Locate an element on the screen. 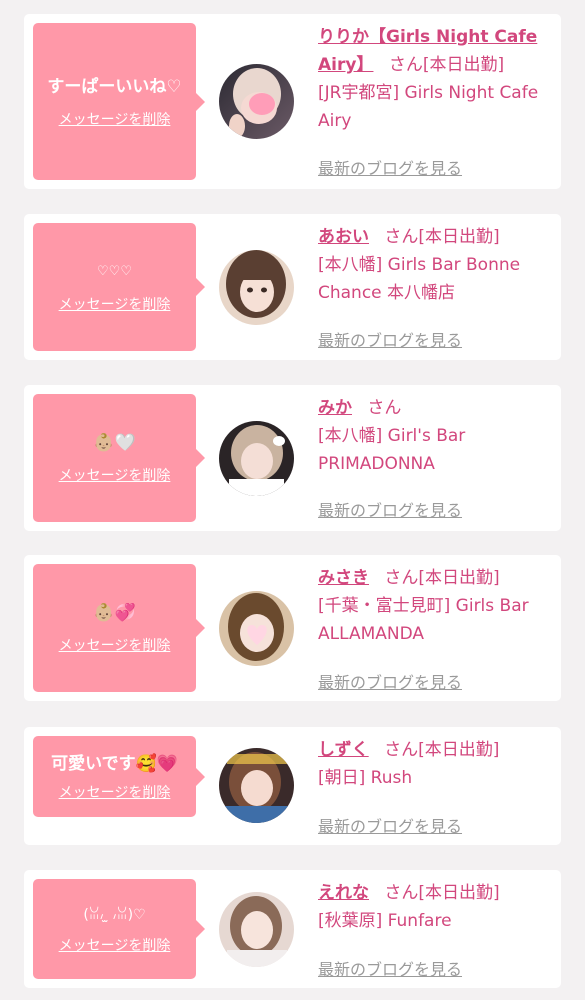 The width and height of the screenshot is (585, 1000). message-bubble: 👶🏼🤍 メッセージを削除 is located at coordinates (119, 458).